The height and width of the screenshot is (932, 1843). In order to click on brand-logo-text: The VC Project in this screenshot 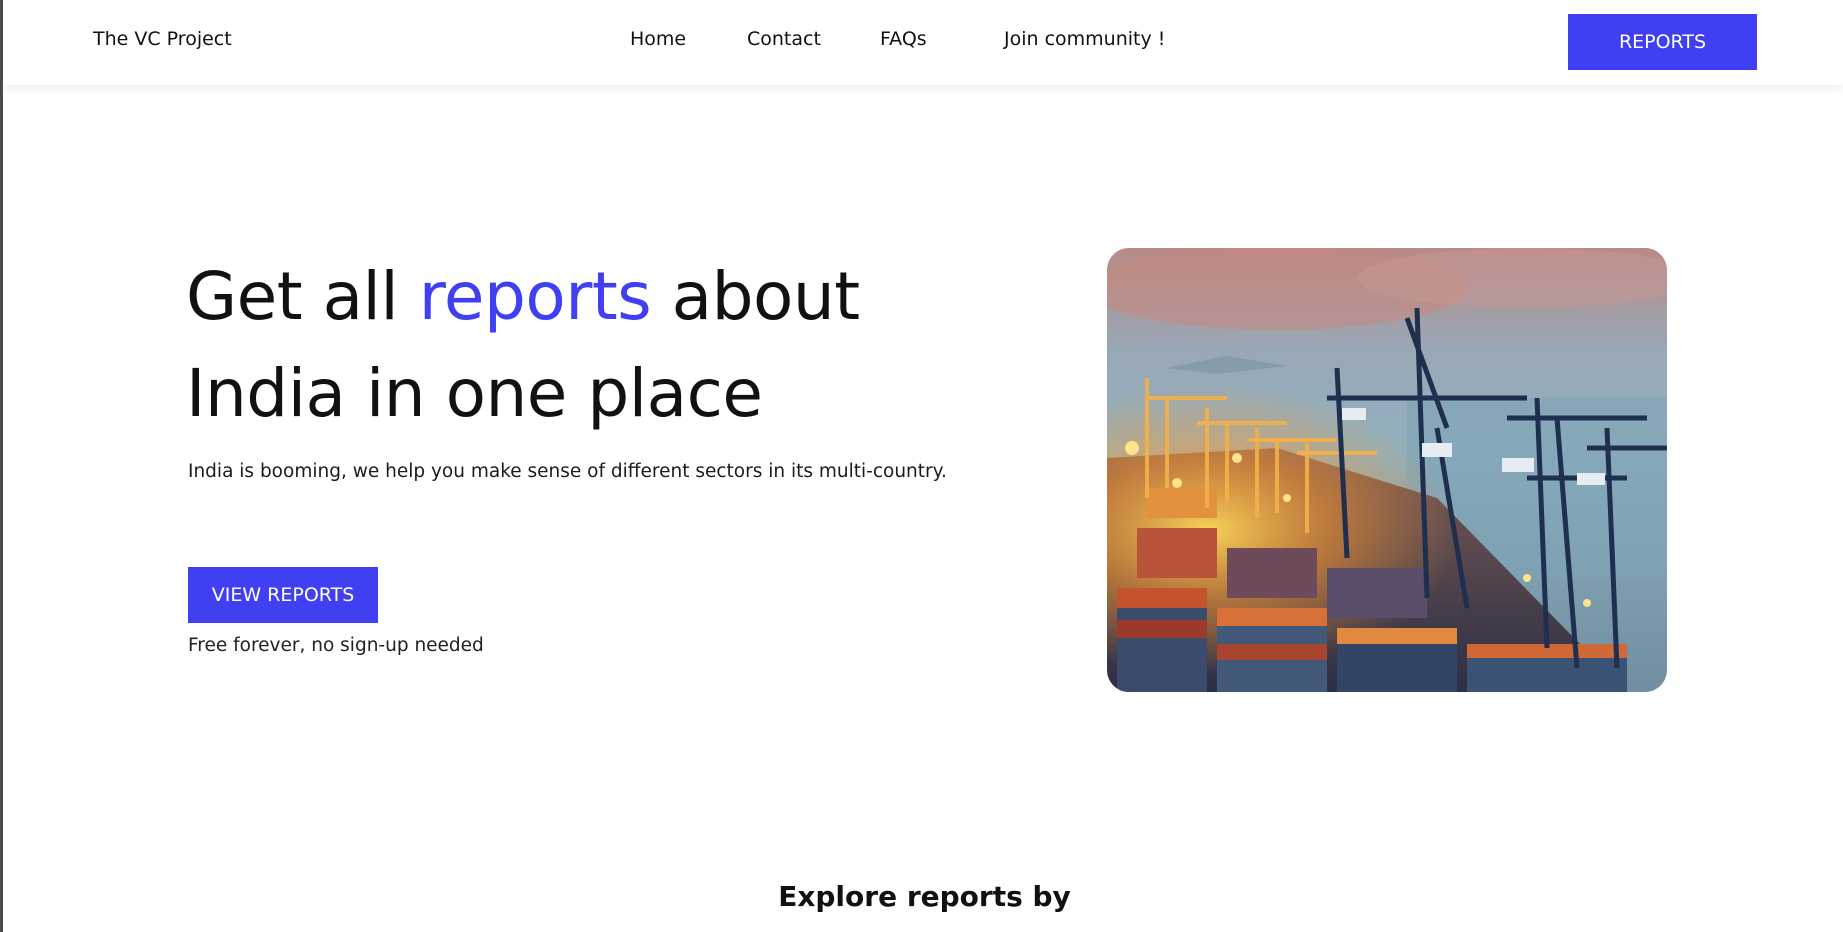, I will do `click(162, 39)`.